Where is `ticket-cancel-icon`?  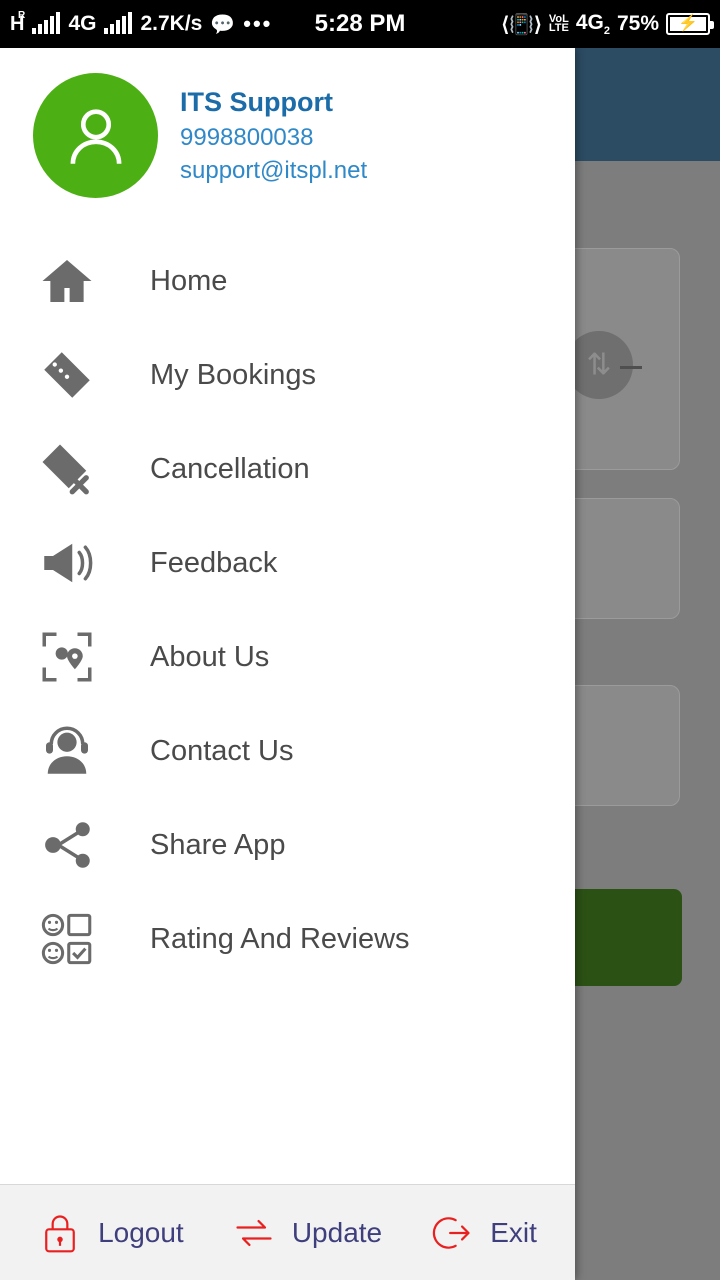 ticket-cancel-icon is located at coordinates (67, 469).